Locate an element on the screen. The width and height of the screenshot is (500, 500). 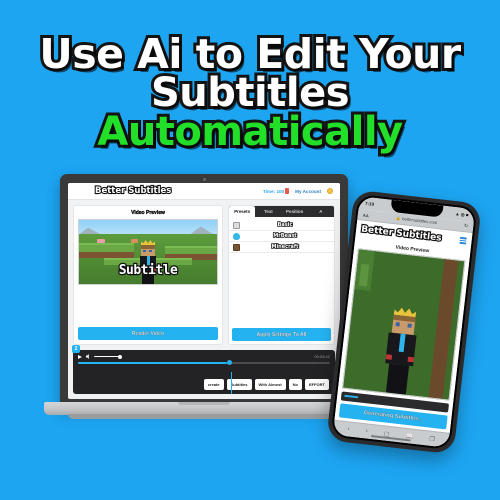
app-header-right: Time: 100 My Account is located at coordinates (298, 191).